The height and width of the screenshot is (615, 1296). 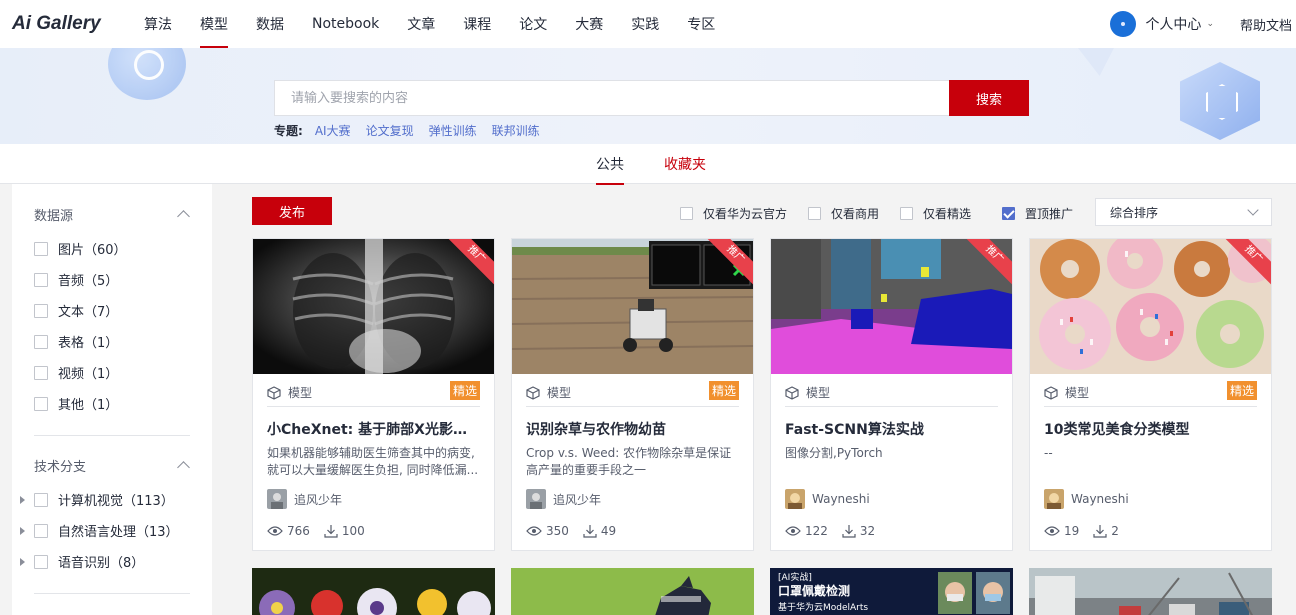 What do you see at coordinates (701, 24) in the screenshot?
I see `nav-item-zone: 专区` at bounding box center [701, 24].